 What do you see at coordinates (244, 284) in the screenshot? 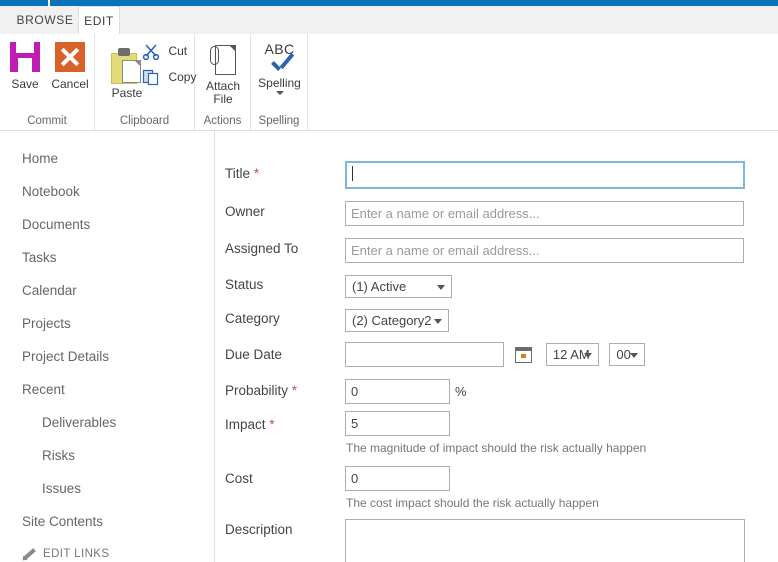
I see `status-label: Status` at bounding box center [244, 284].